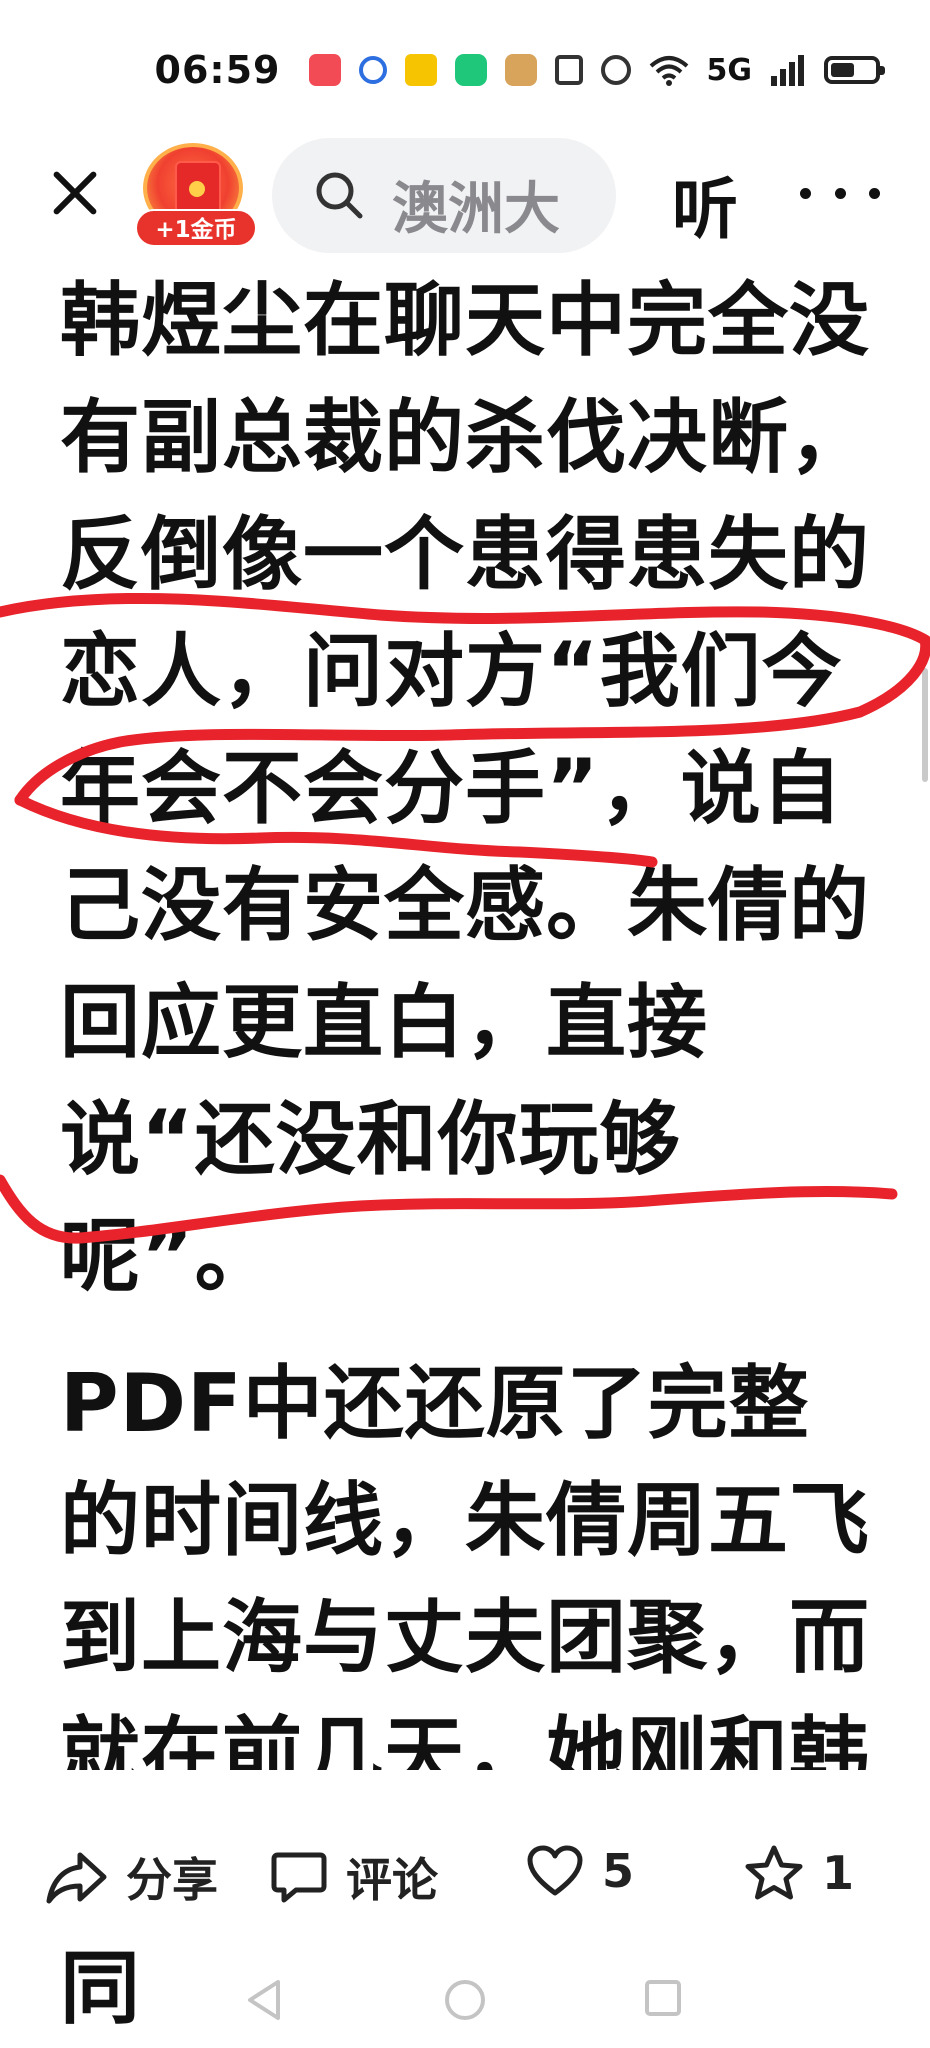  Describe the element at coordinates (76, 1878) in the screenshot. I see `share-icon` at that location.